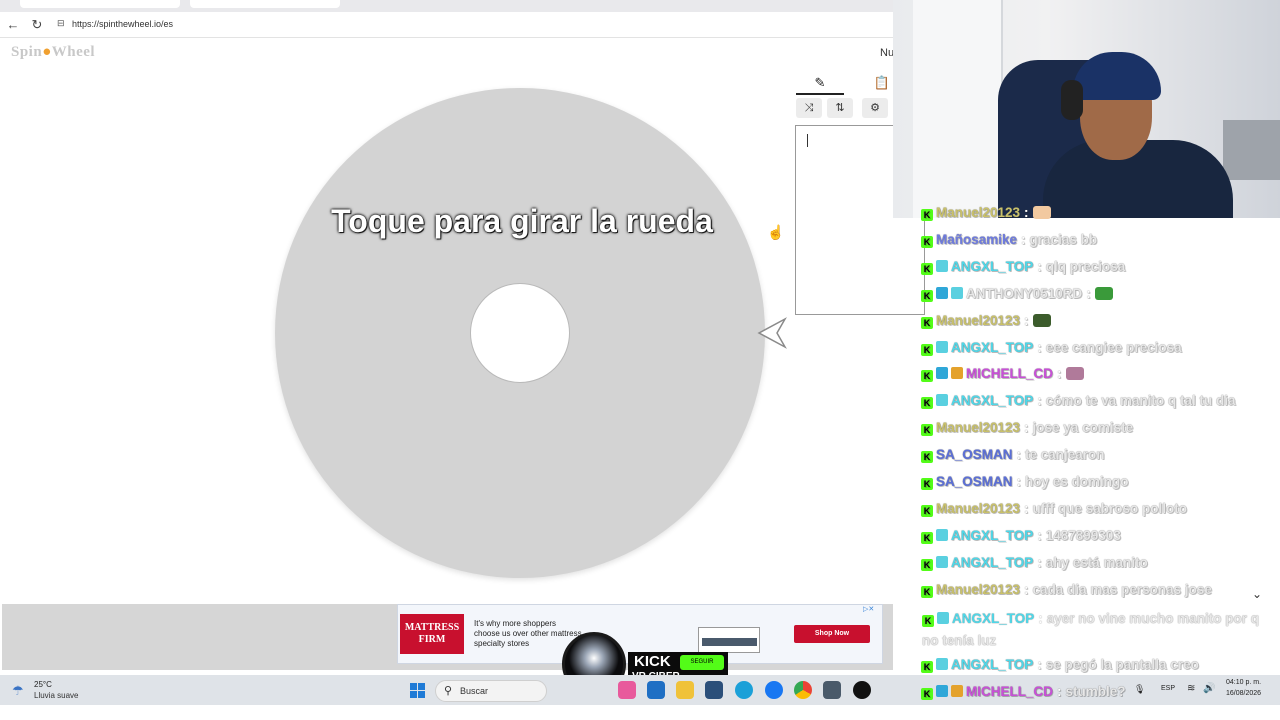 The height and width of the screenshot is (720, 1280). I want to click on chat-message: ANTHONY0510RD:, so click(1017, 294).